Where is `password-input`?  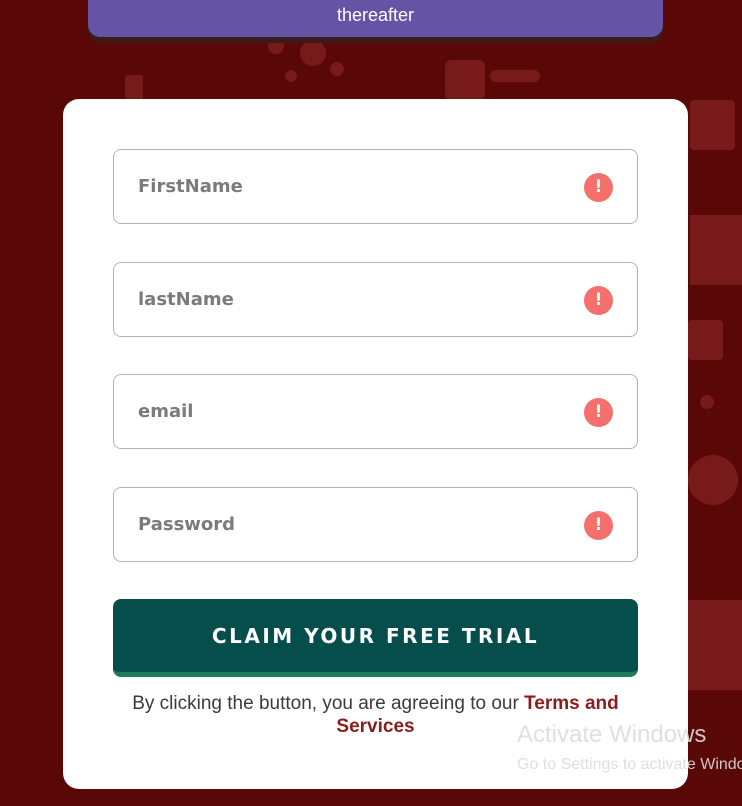 password-input is located at coordinates (375, 524).